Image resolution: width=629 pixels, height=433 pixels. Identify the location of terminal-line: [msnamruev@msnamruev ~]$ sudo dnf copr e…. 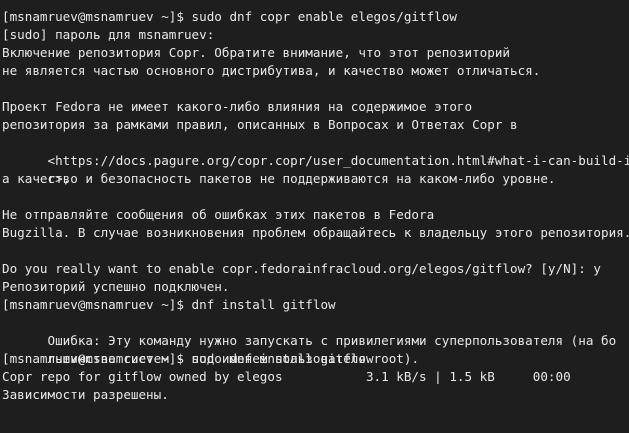
(229, 16).